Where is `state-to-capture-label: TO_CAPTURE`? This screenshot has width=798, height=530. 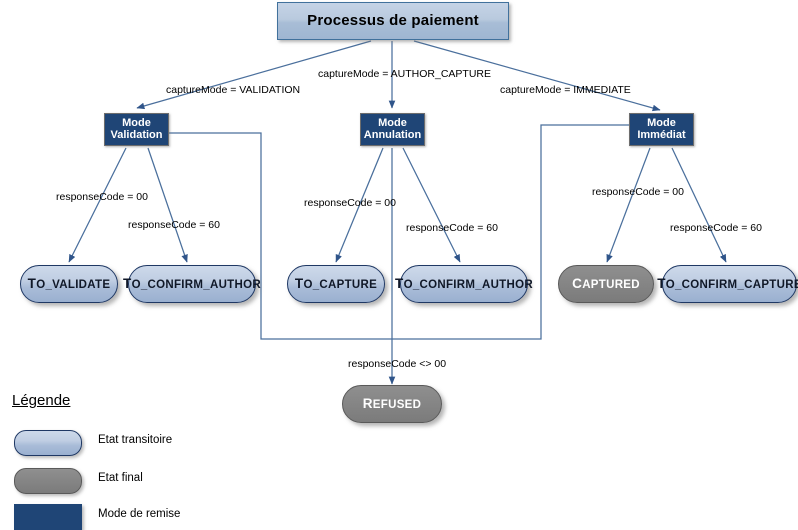
state-to-capture-label: TO_CAPTURE is located at coordinates (336, 283).